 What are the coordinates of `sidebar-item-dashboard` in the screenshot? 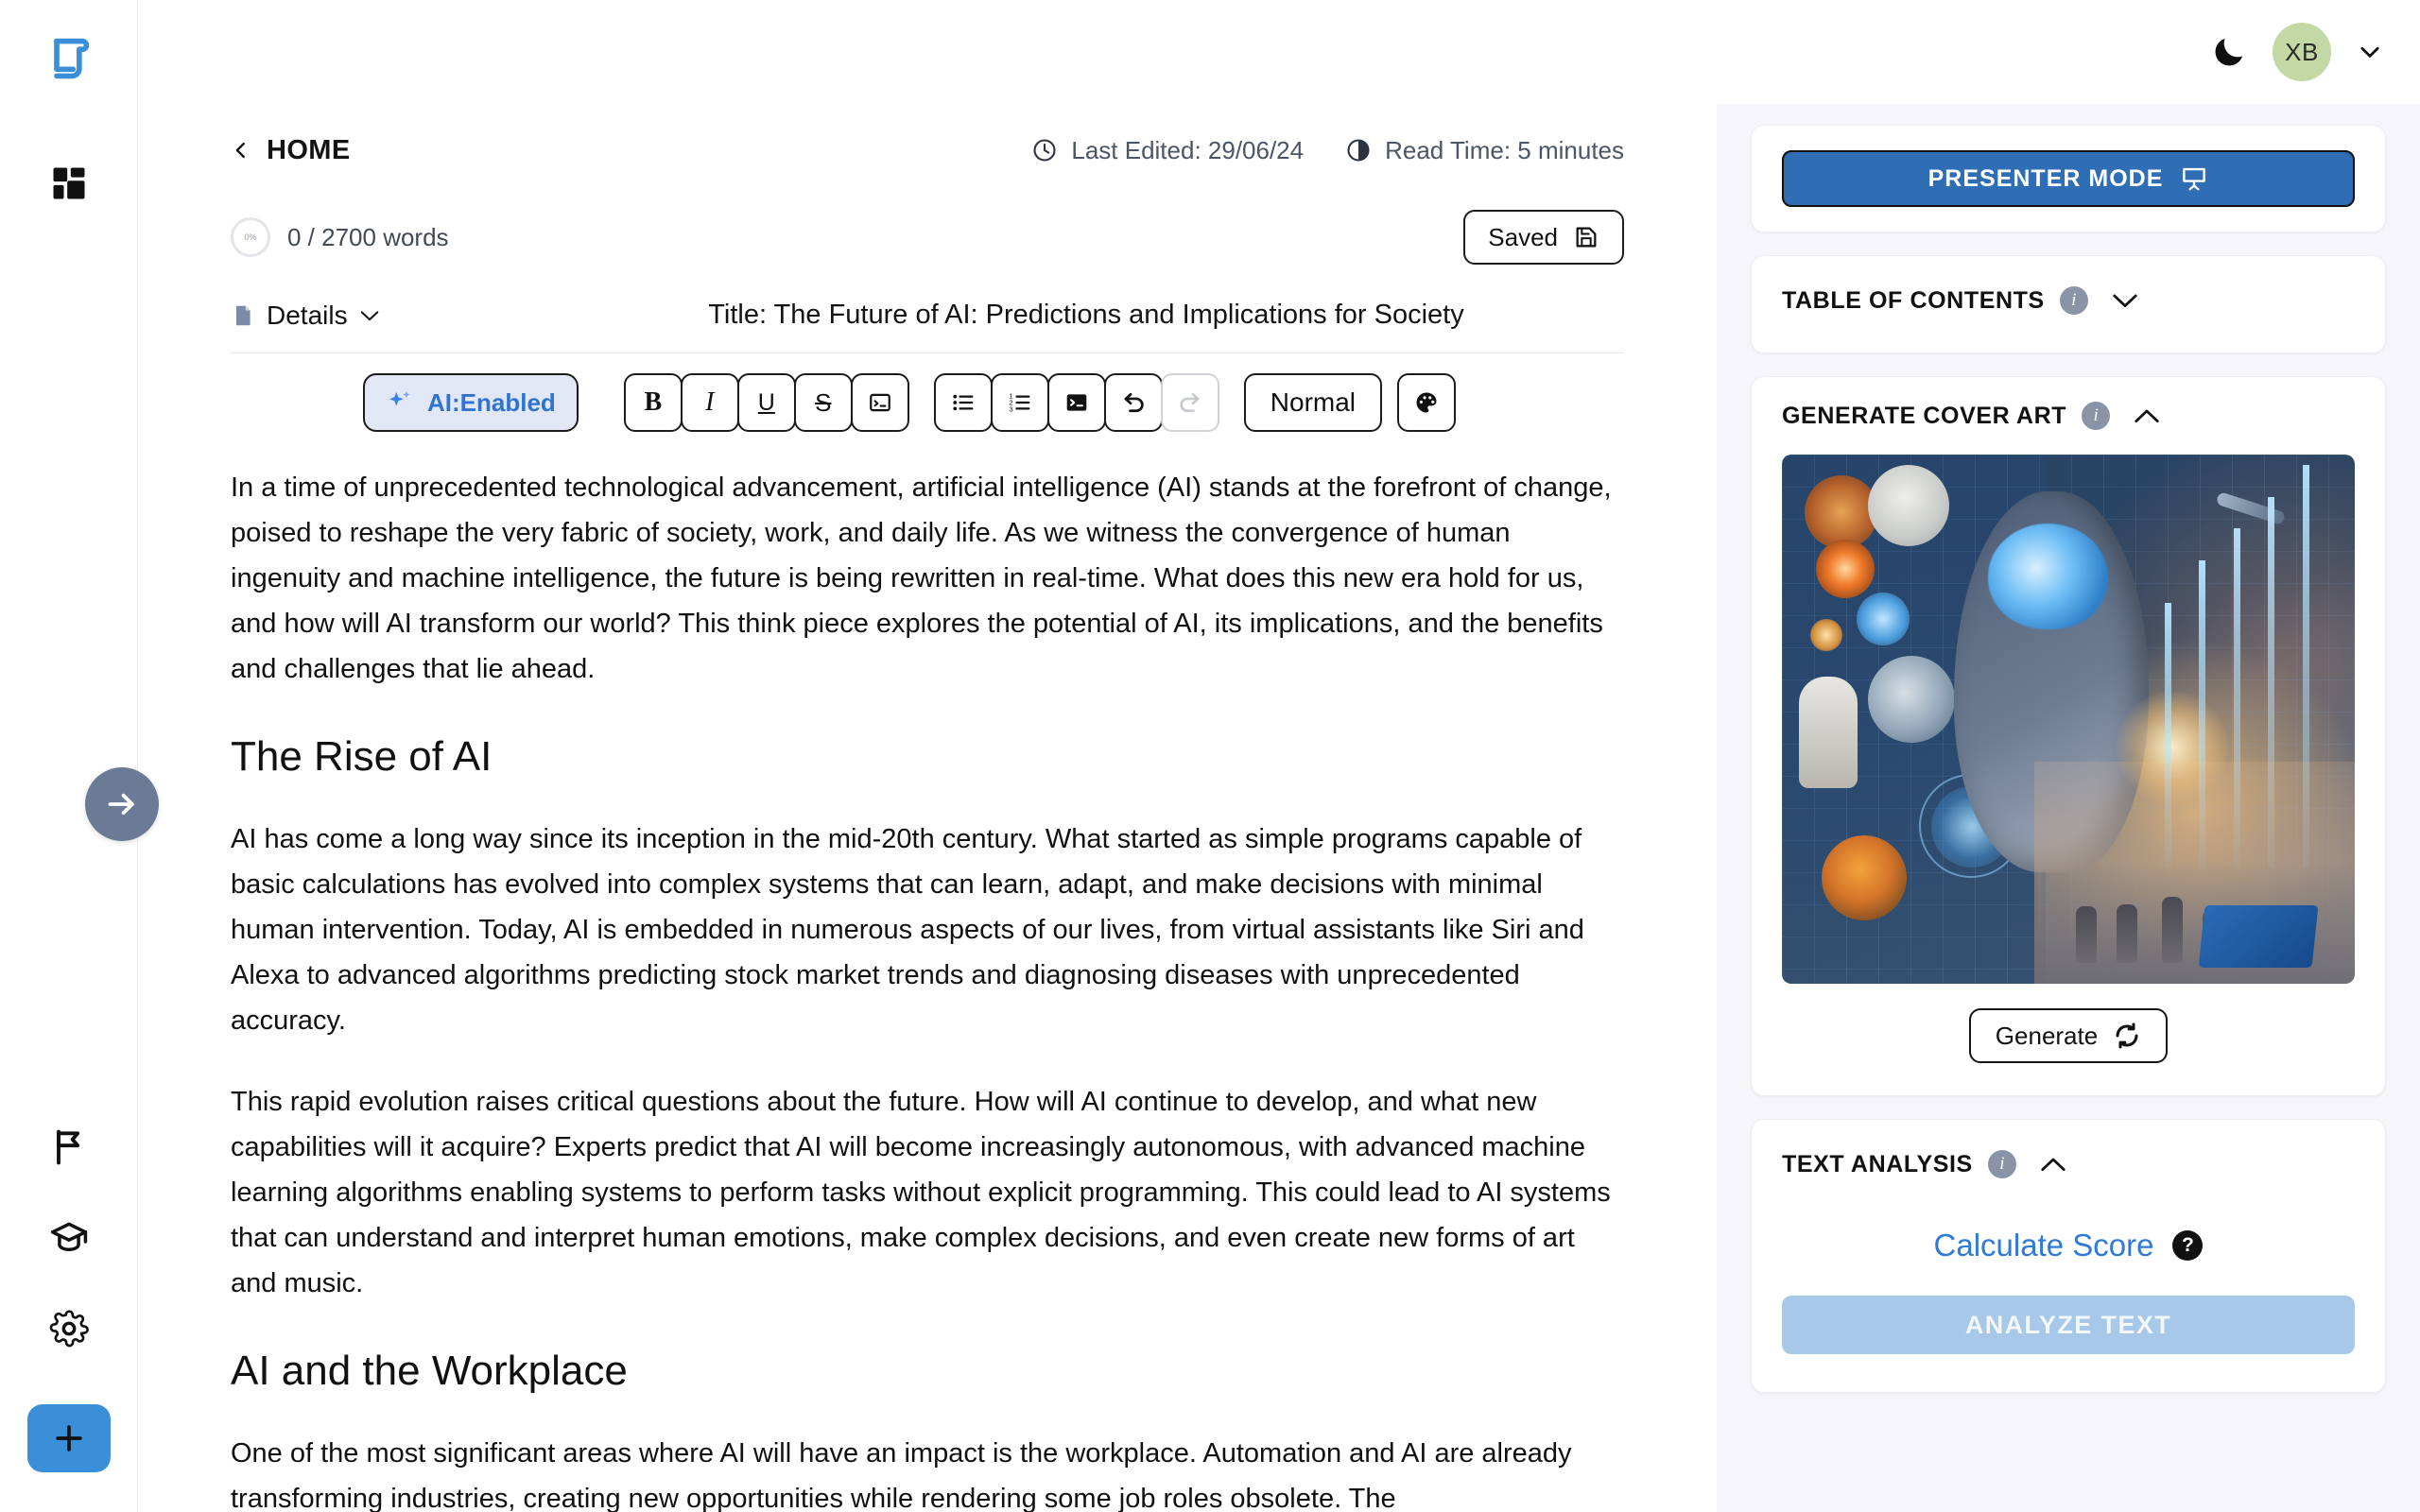 It's located at (69, 186).